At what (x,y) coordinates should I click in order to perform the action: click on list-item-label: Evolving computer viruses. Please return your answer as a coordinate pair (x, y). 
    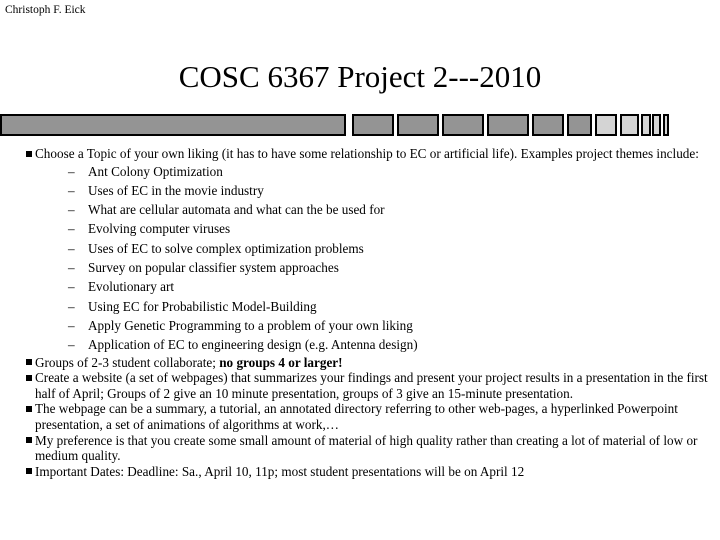
    Looking at the image, I should click on (159, 229).